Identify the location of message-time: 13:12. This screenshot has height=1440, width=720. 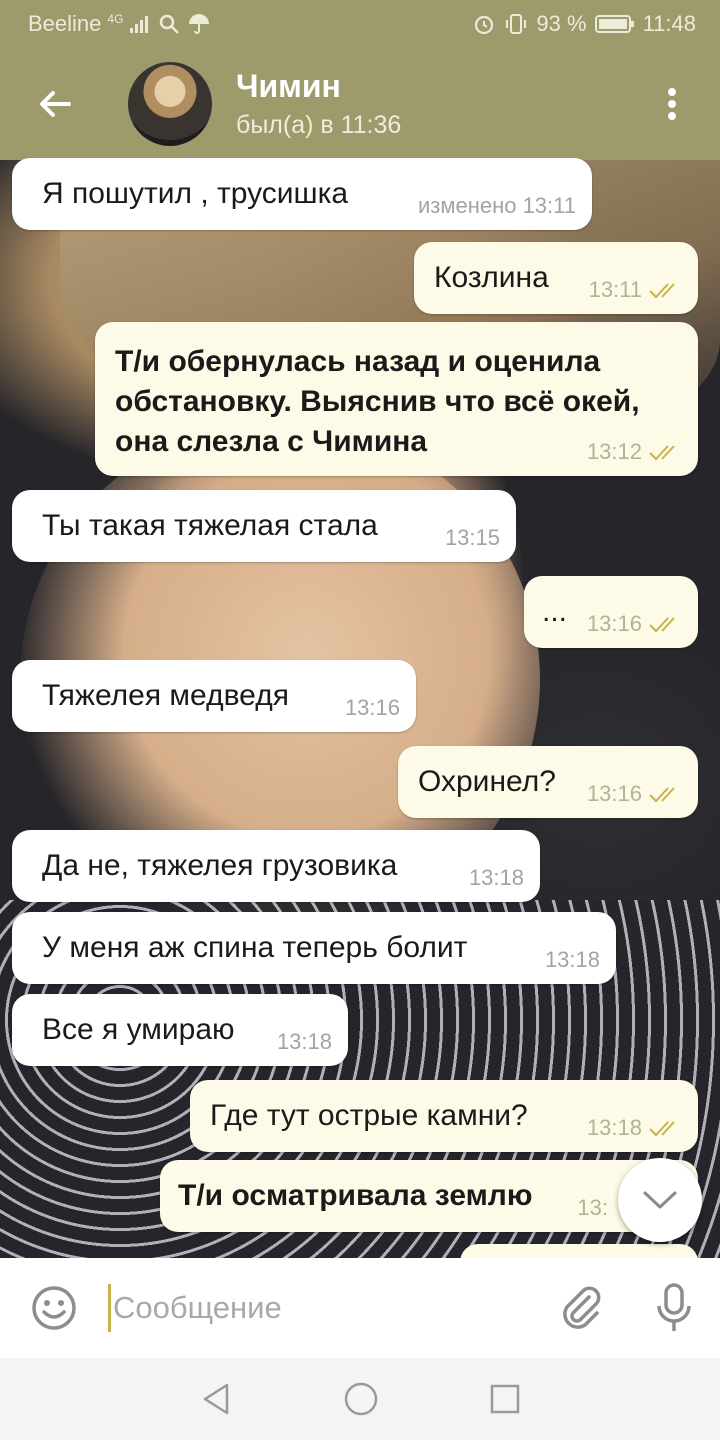
(634, 452).